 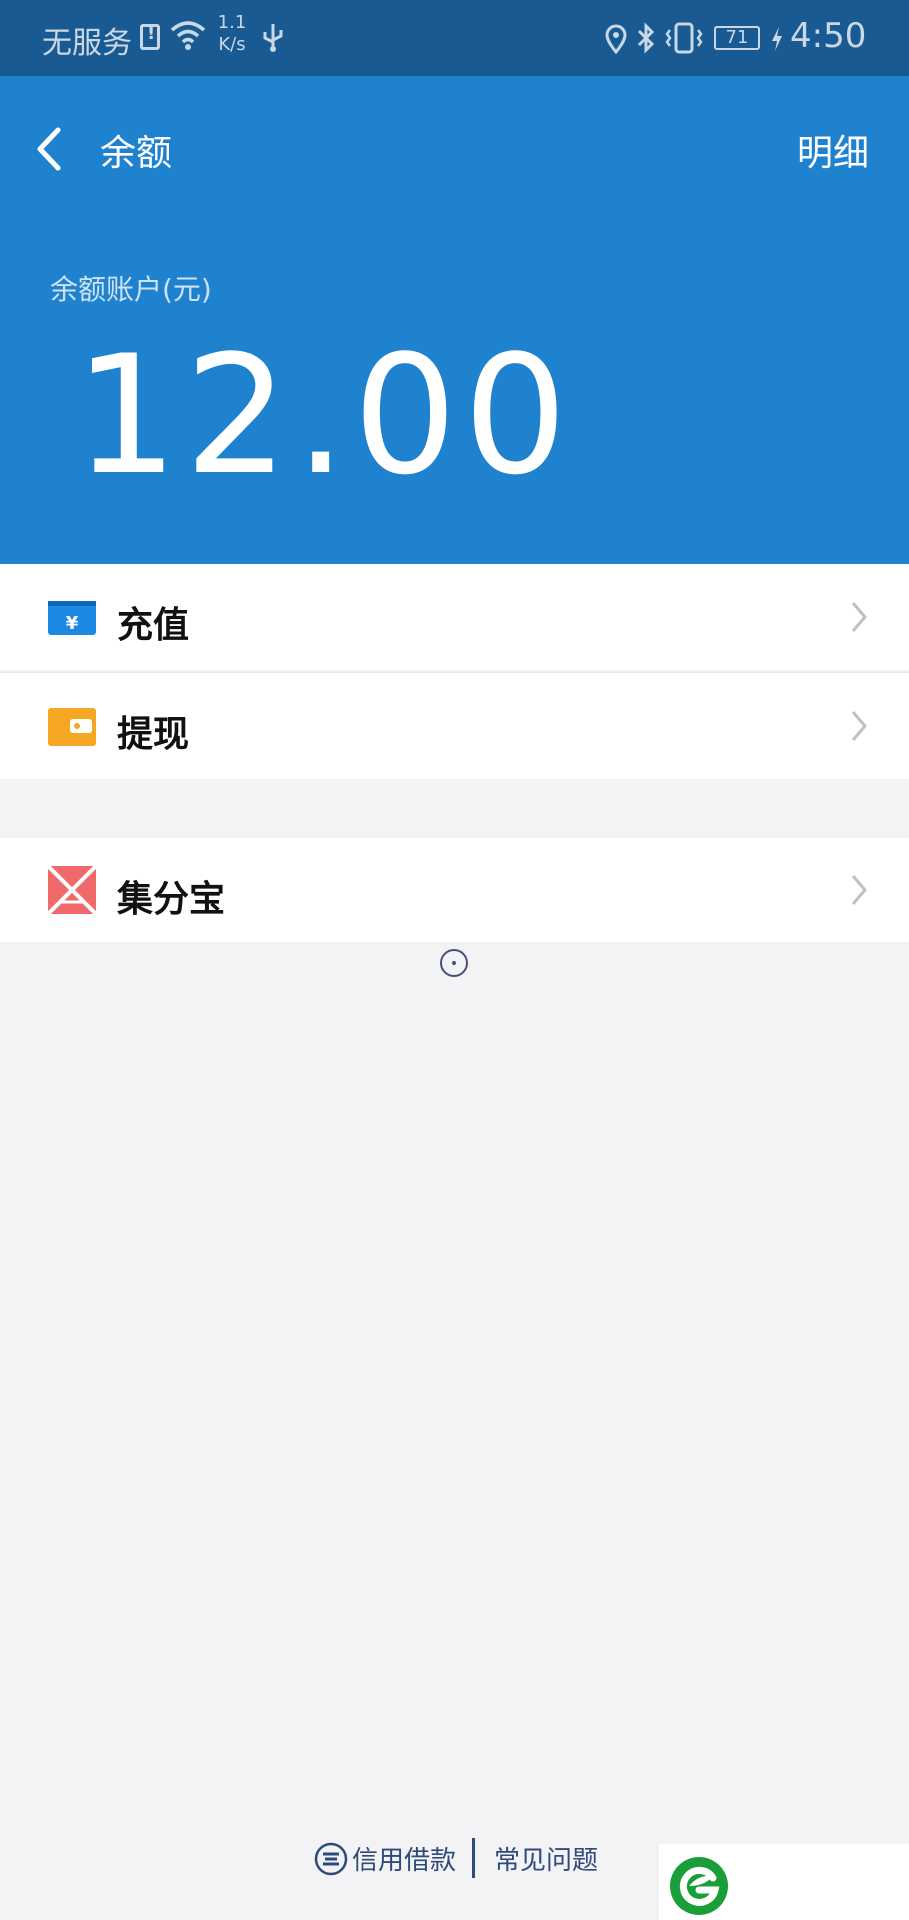 I want to click on bluetooth-icon, so click(x=646, y=38).